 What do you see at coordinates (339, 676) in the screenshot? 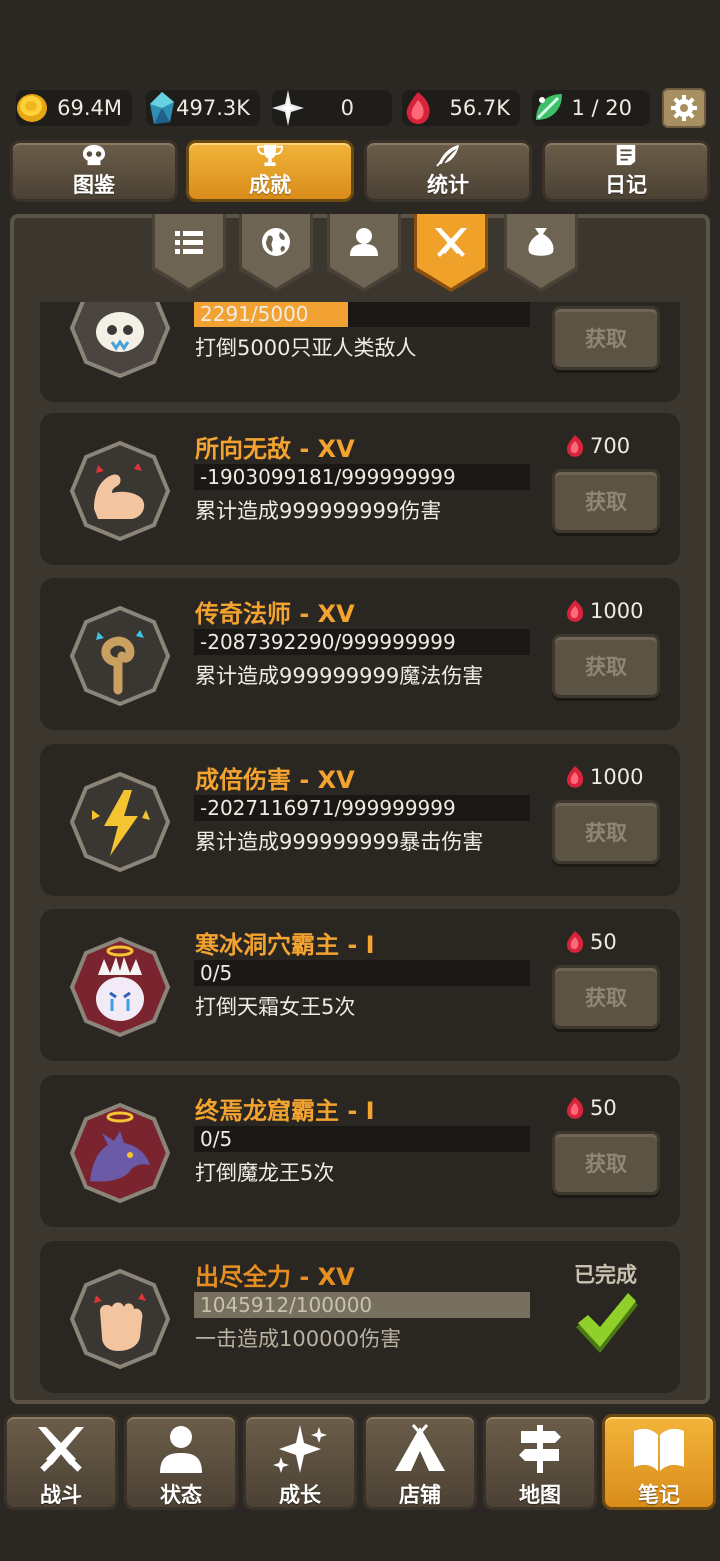
I see `achievement-desc: 累计造成999999999魔法伤害` at bounding box center [339, 676].